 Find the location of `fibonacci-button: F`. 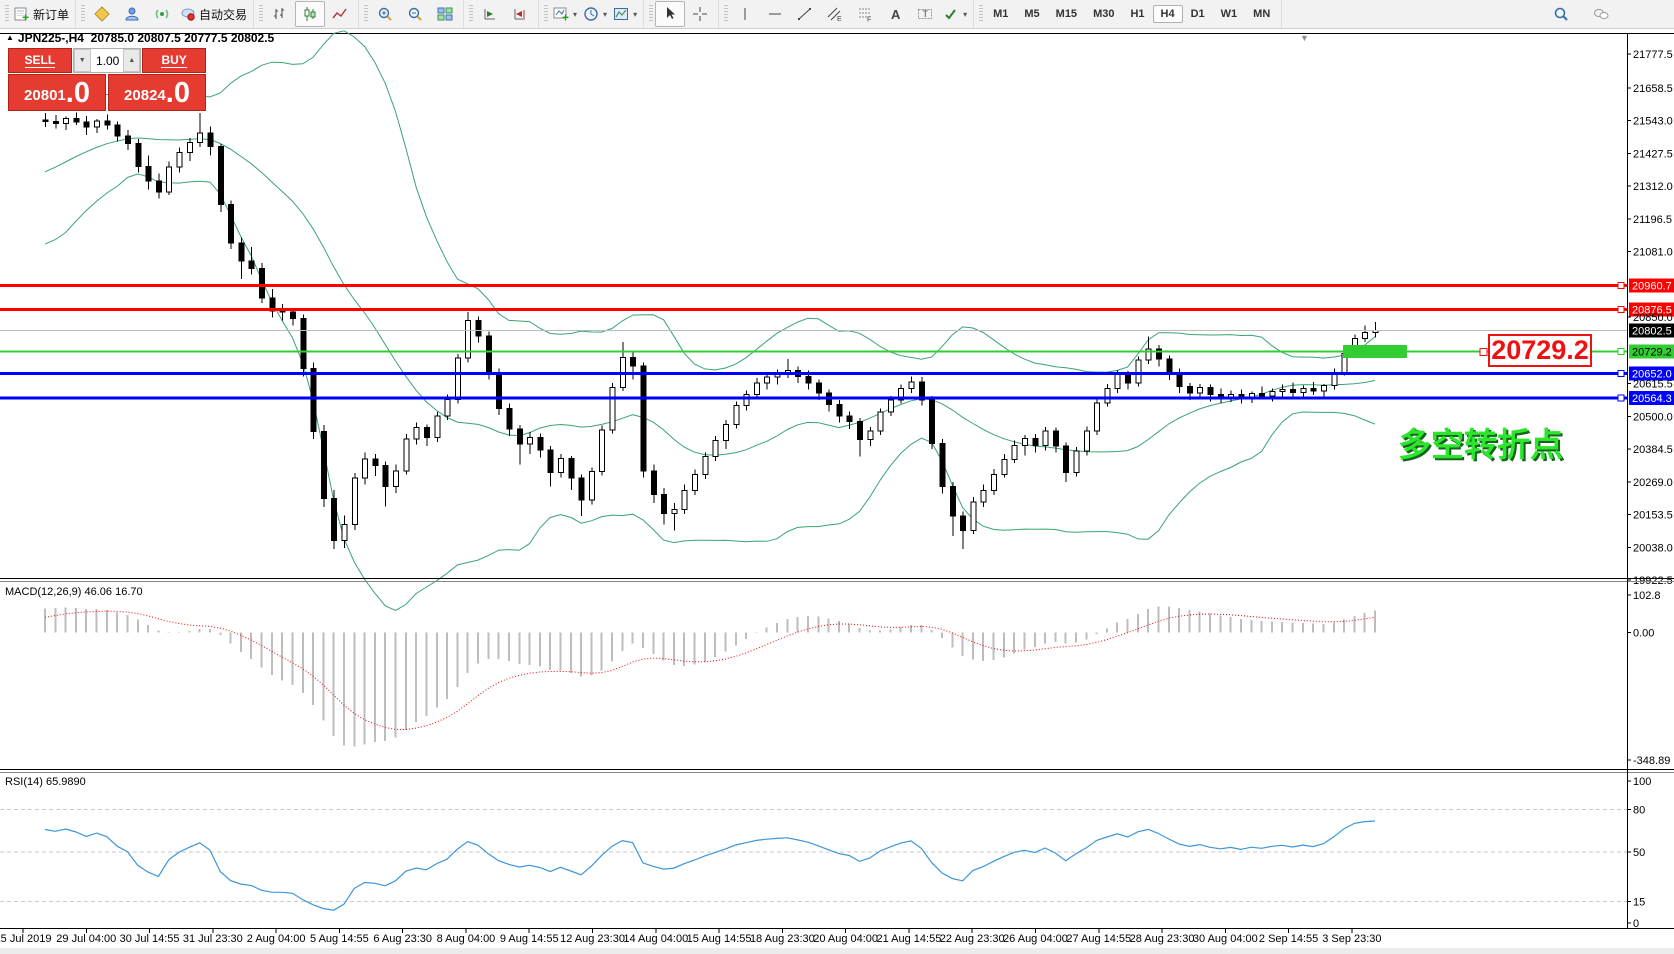

fibonacci-button: F is located at coordinates (865, 14).